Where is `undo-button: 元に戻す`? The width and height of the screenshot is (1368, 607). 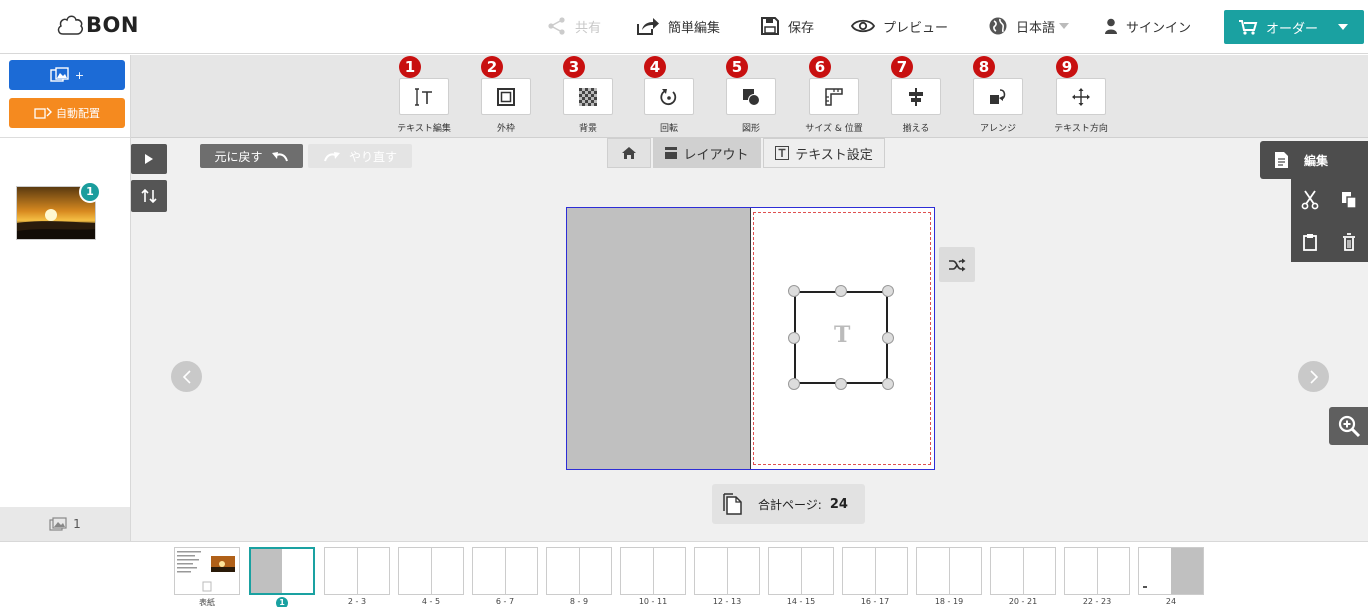 undo-button: 元に戻す is located at coordinates (251, 156).